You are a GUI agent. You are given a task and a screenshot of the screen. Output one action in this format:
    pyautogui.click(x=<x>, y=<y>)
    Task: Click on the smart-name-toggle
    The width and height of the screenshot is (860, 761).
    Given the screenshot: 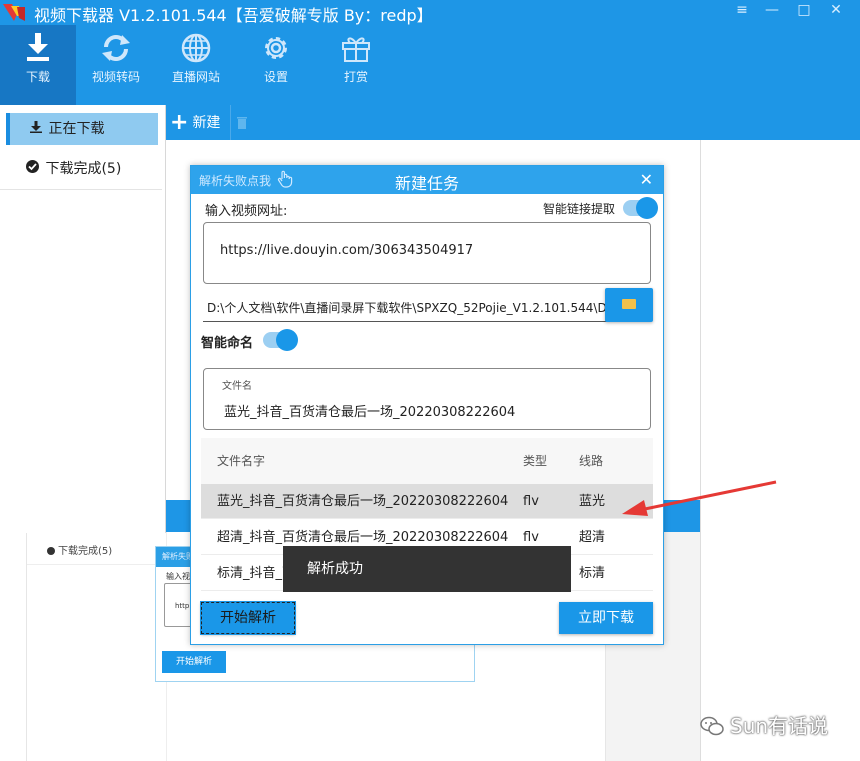 What is the action you would take?
    pyautogui.click(x=280, y=340)
    